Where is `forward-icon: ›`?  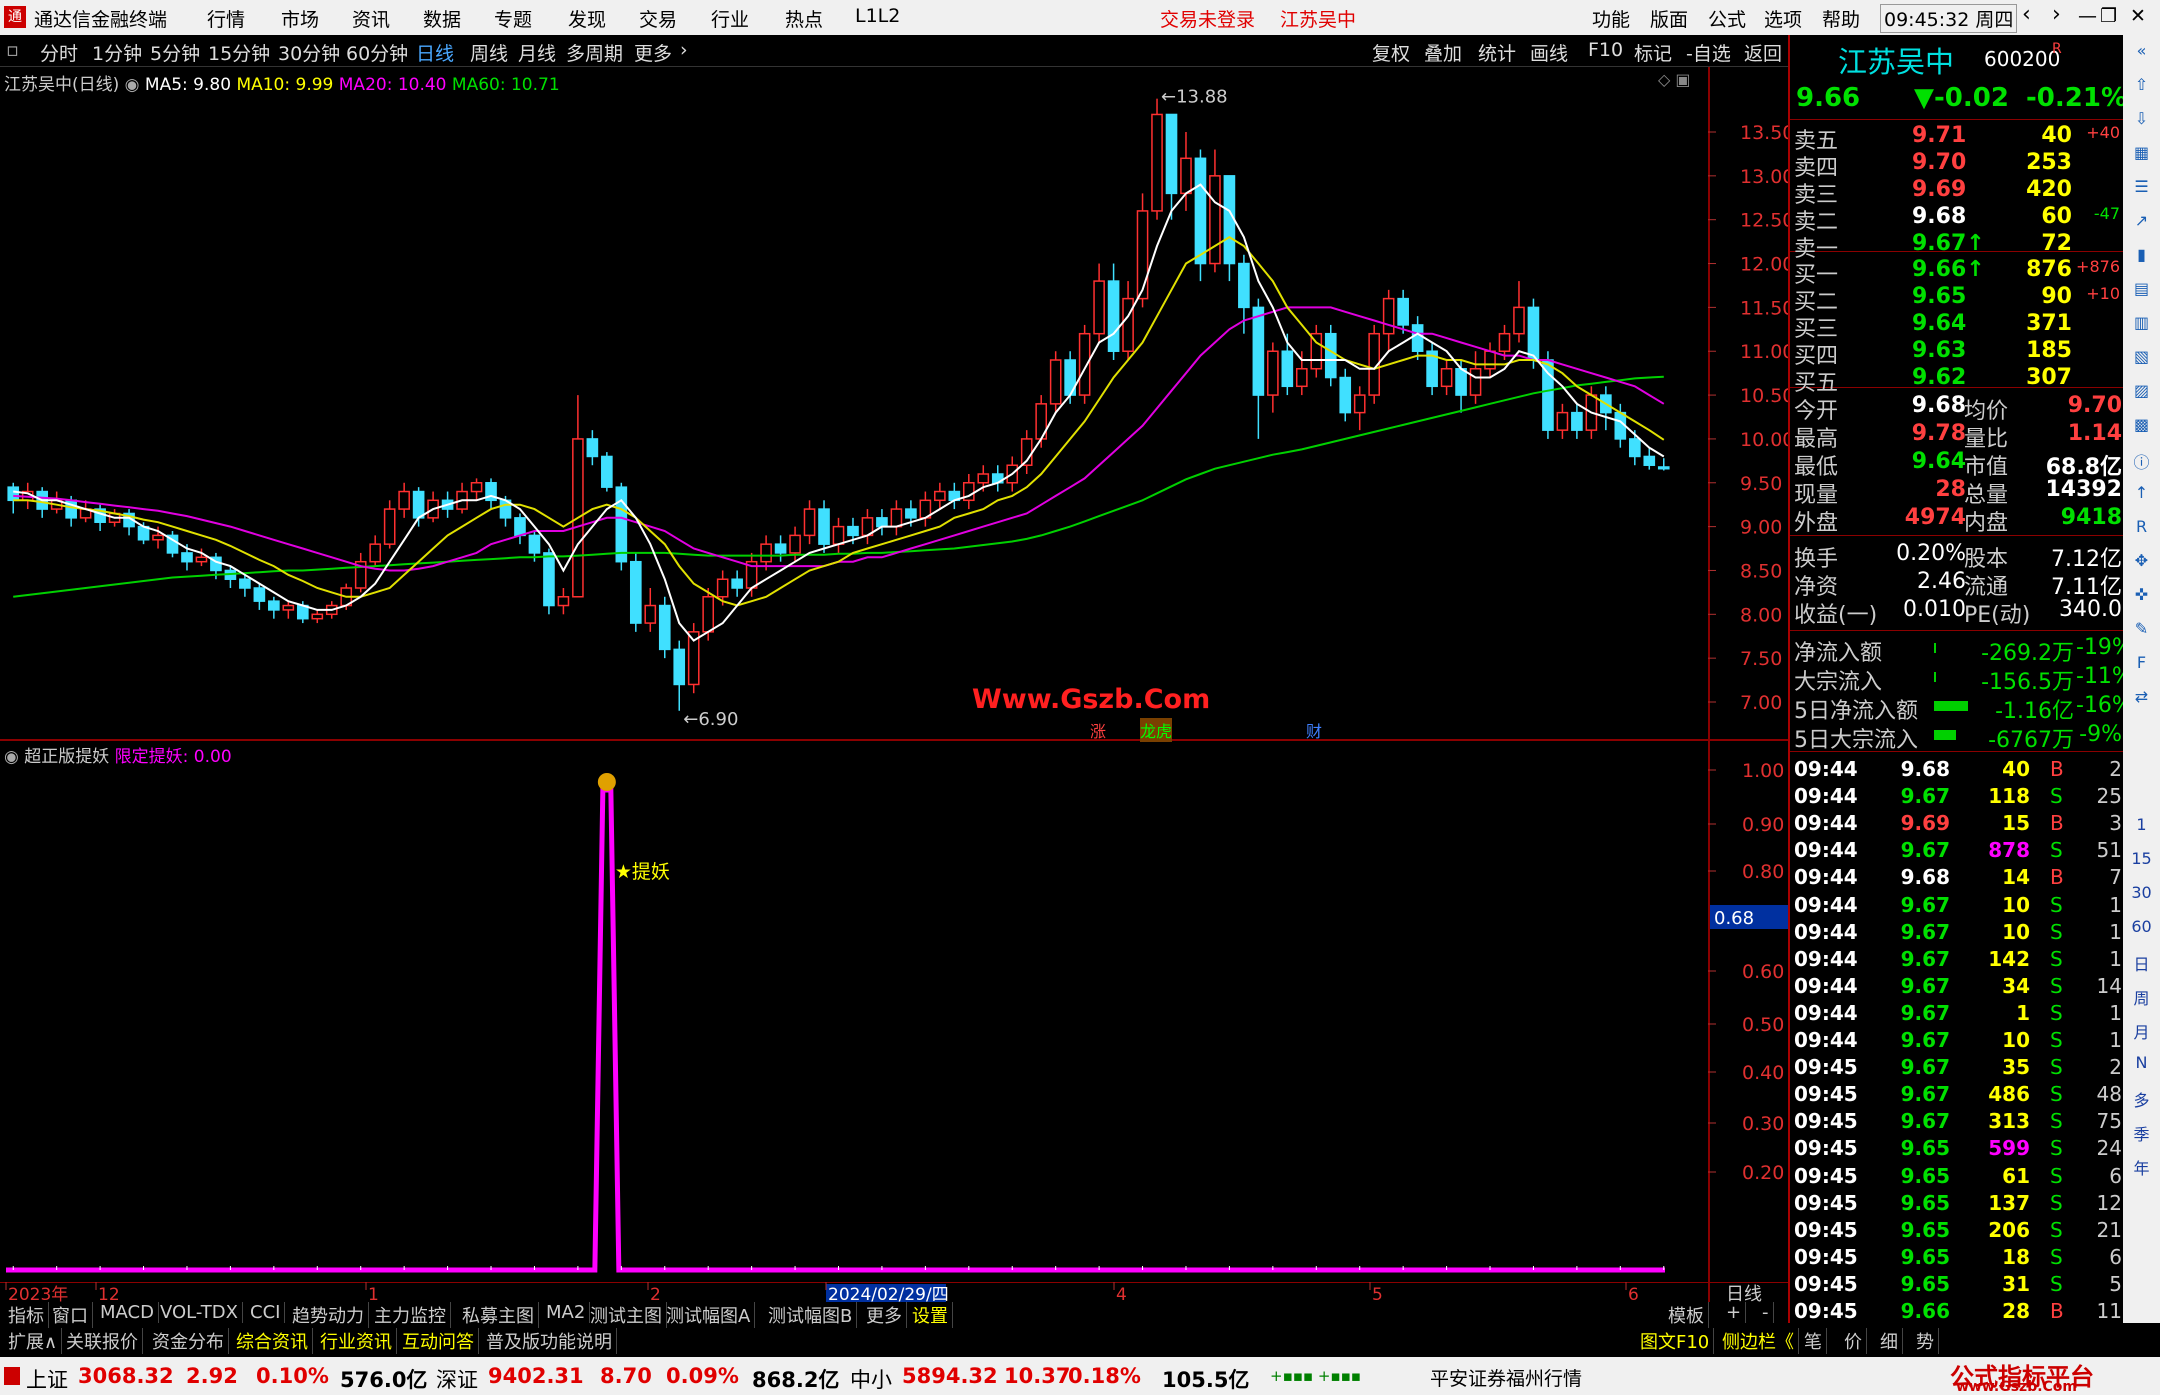 forward-icon: › is located at coordinates (2056, 14).